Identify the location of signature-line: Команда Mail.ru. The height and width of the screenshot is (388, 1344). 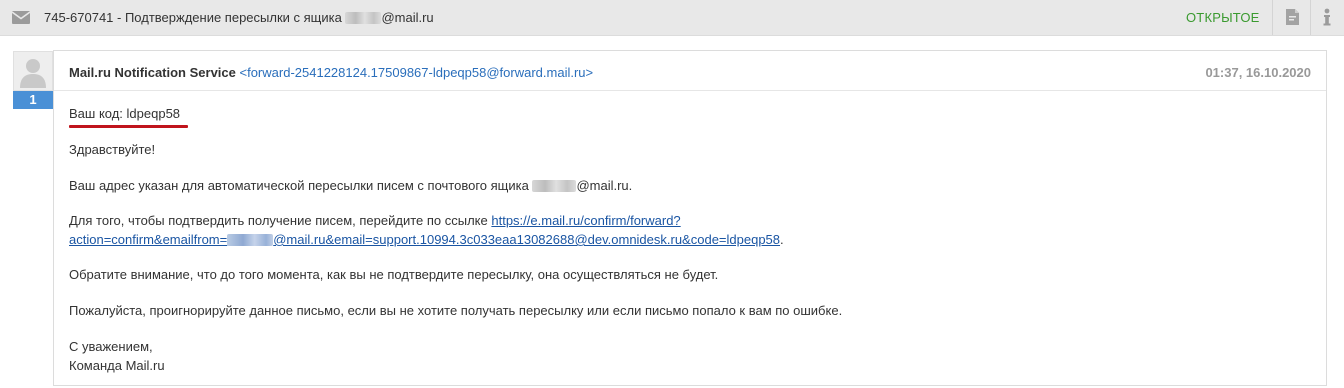
(117, 365).